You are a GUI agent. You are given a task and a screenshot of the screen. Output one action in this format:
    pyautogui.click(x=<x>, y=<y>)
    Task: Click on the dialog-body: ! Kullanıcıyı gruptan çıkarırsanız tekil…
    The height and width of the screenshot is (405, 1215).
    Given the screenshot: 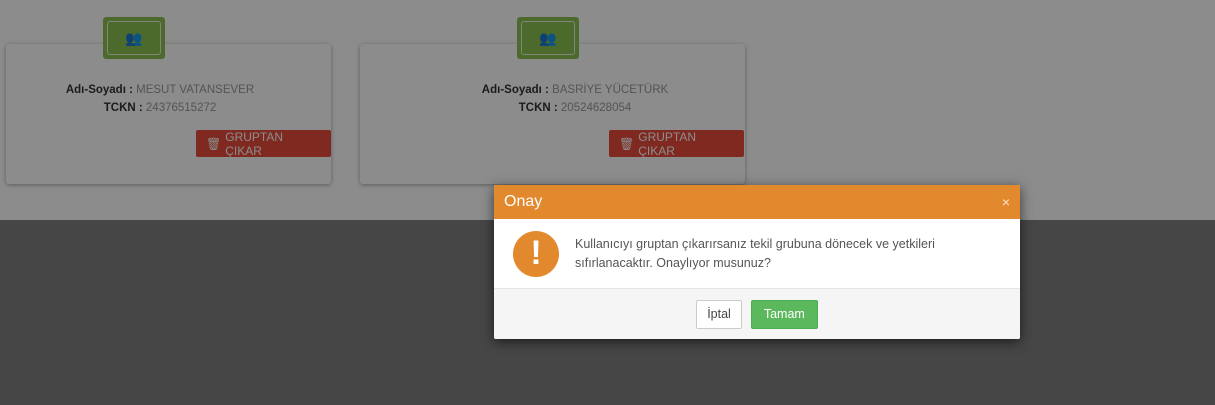 What is the action you would take?
    pyautogui.click(x=757, y=253)
    